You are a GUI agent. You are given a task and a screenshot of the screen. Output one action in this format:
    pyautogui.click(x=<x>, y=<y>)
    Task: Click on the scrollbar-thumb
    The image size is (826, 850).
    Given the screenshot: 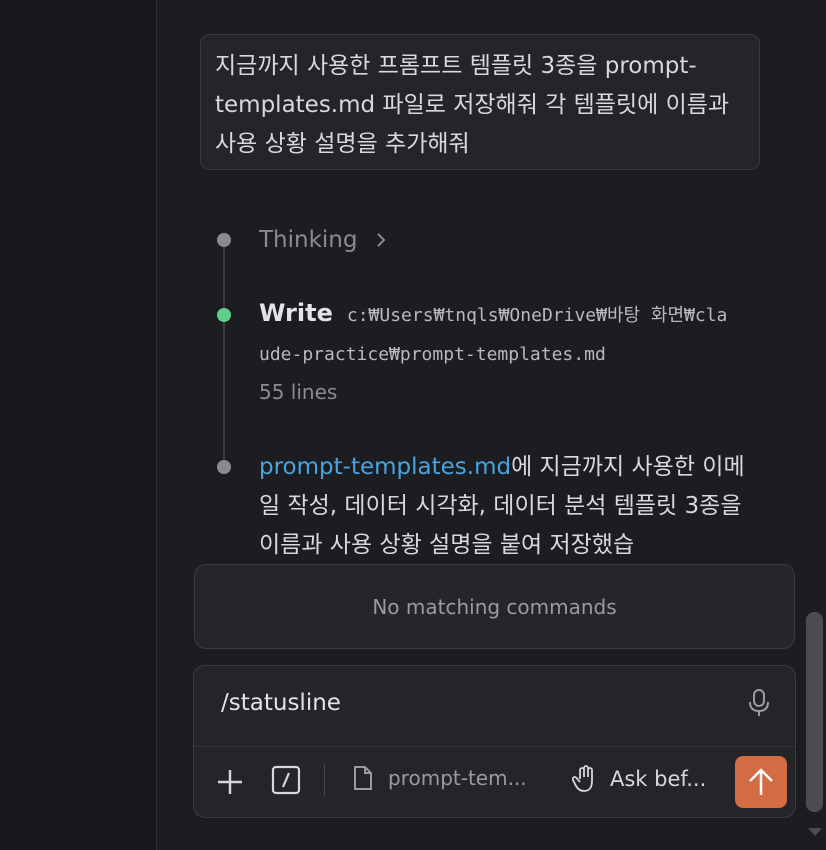 What is the action you would take?
    pyautogui.click(x=814, y=712)
    